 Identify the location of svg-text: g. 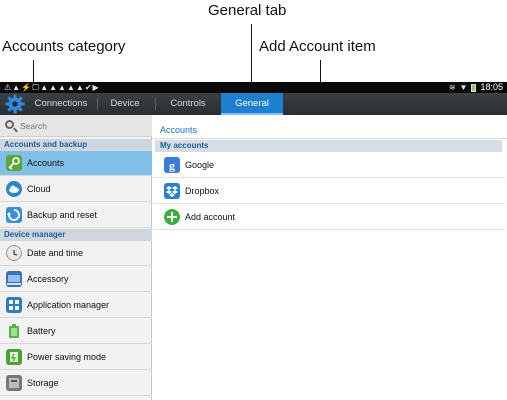
(172, 166).